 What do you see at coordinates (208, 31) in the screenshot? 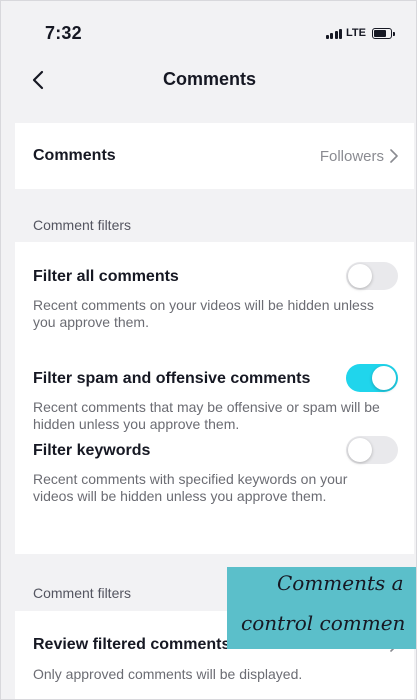
I see `status-bar: 7:32 LTE` at bounding box center [208, 31].